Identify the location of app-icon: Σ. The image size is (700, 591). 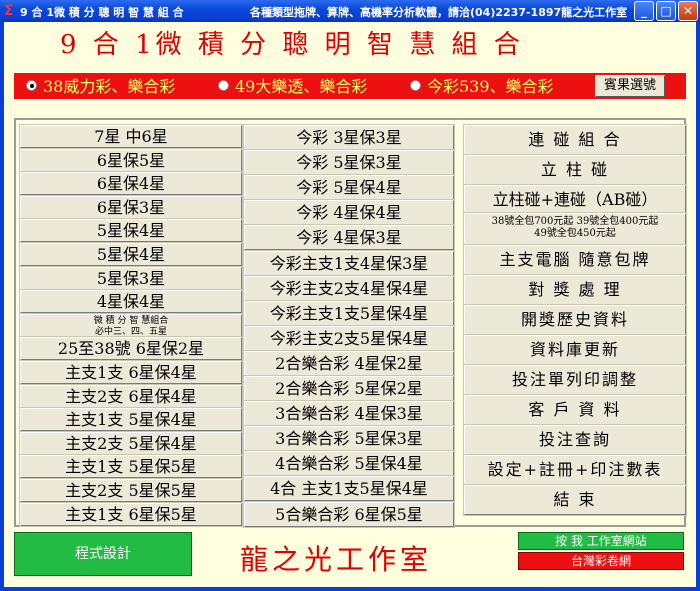
(9, 11).